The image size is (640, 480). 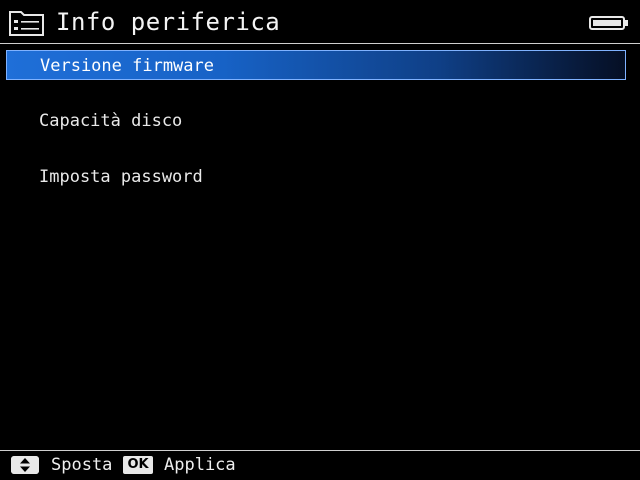 What do you see at coordinates (200, 465) in the screenshot?
I see `apply-hint-label: Applica` at bounding box center [200, 465].